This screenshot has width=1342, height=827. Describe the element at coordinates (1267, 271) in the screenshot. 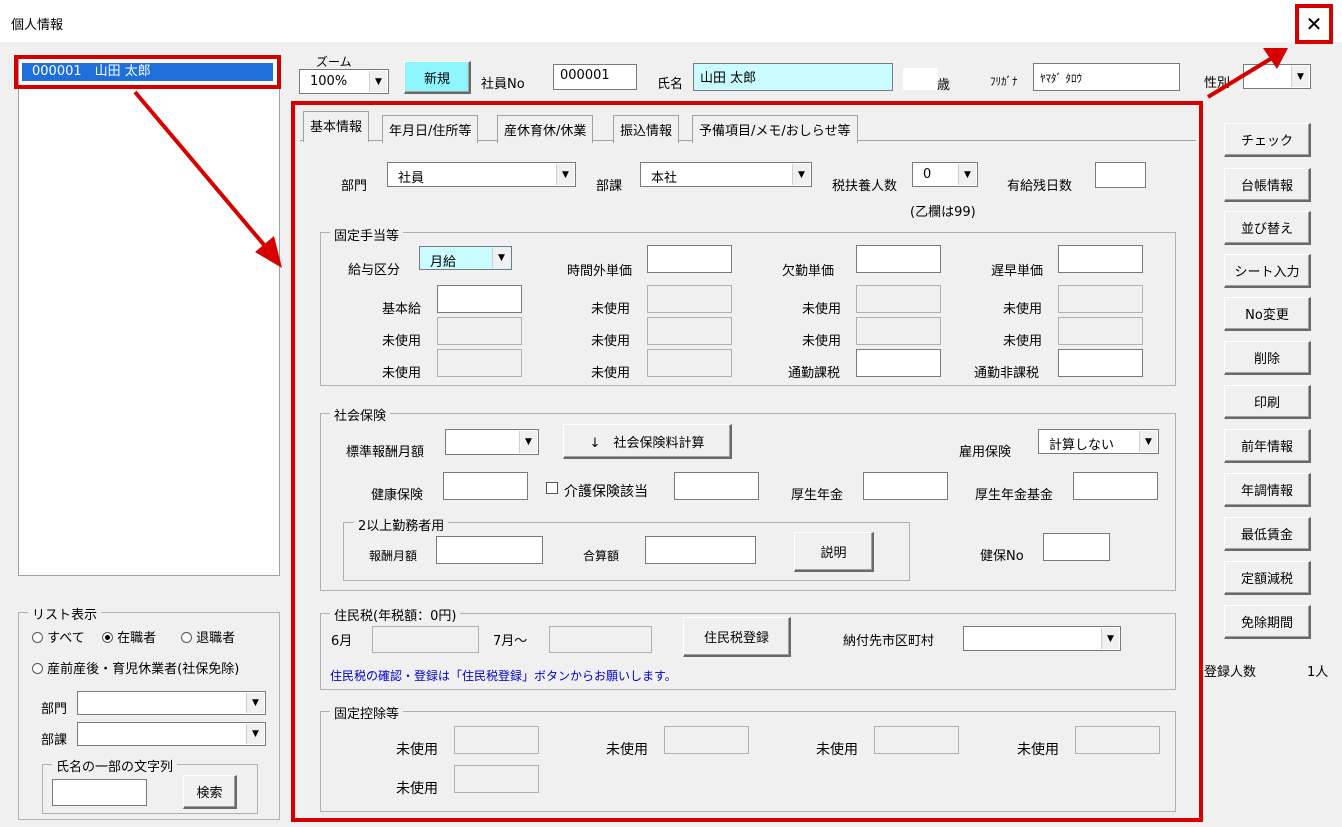

I see `sheet-input-button: シート入力` at that location.